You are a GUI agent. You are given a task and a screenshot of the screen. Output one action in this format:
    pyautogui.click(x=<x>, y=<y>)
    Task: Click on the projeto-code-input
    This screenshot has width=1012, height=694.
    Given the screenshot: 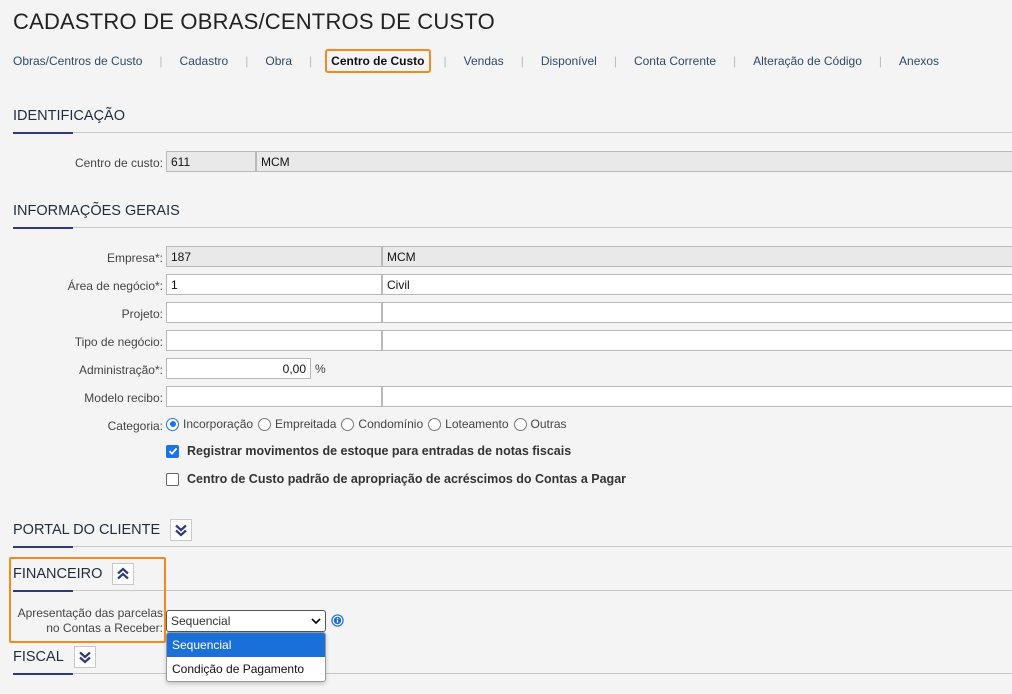 What is the action you would take?
    pyautogui.click(x=274, y=312)
    